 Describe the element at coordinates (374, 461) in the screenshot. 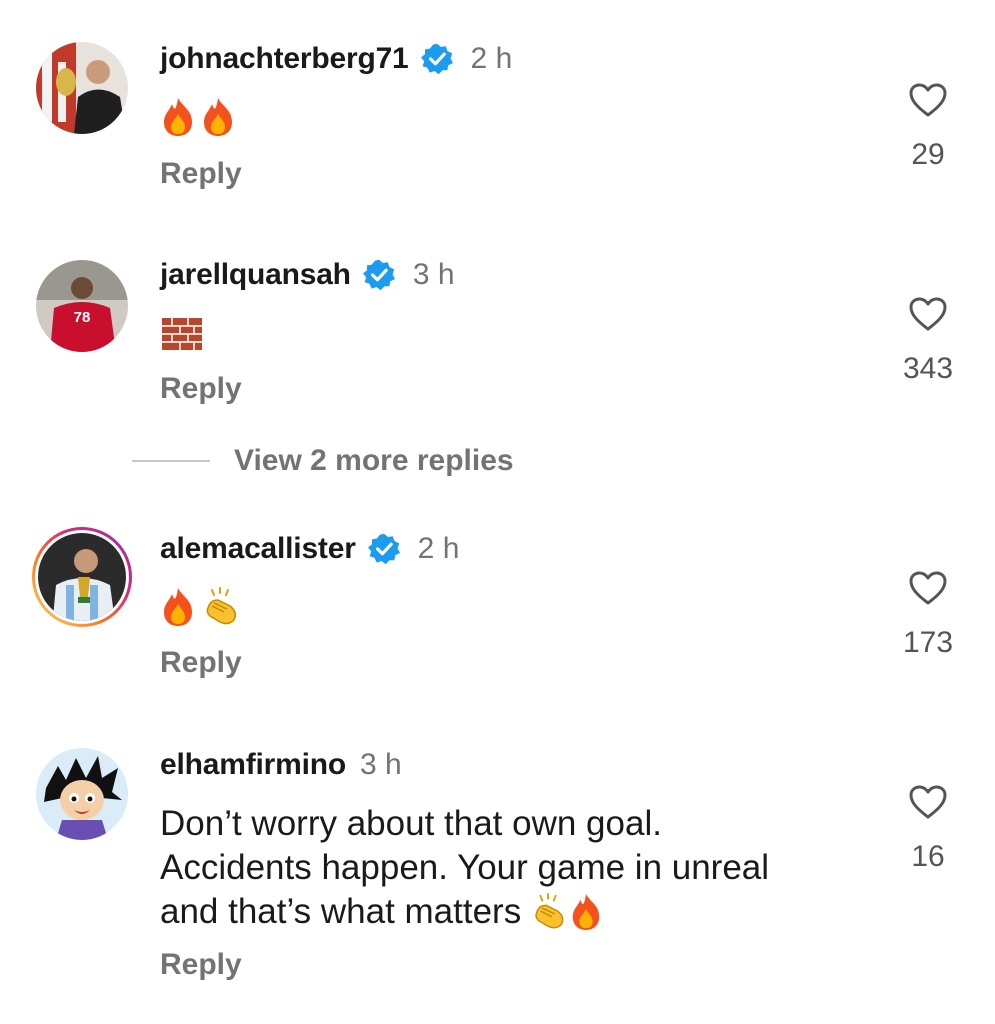

I see `view-more-replies-label: View 2 more replies` at that location.